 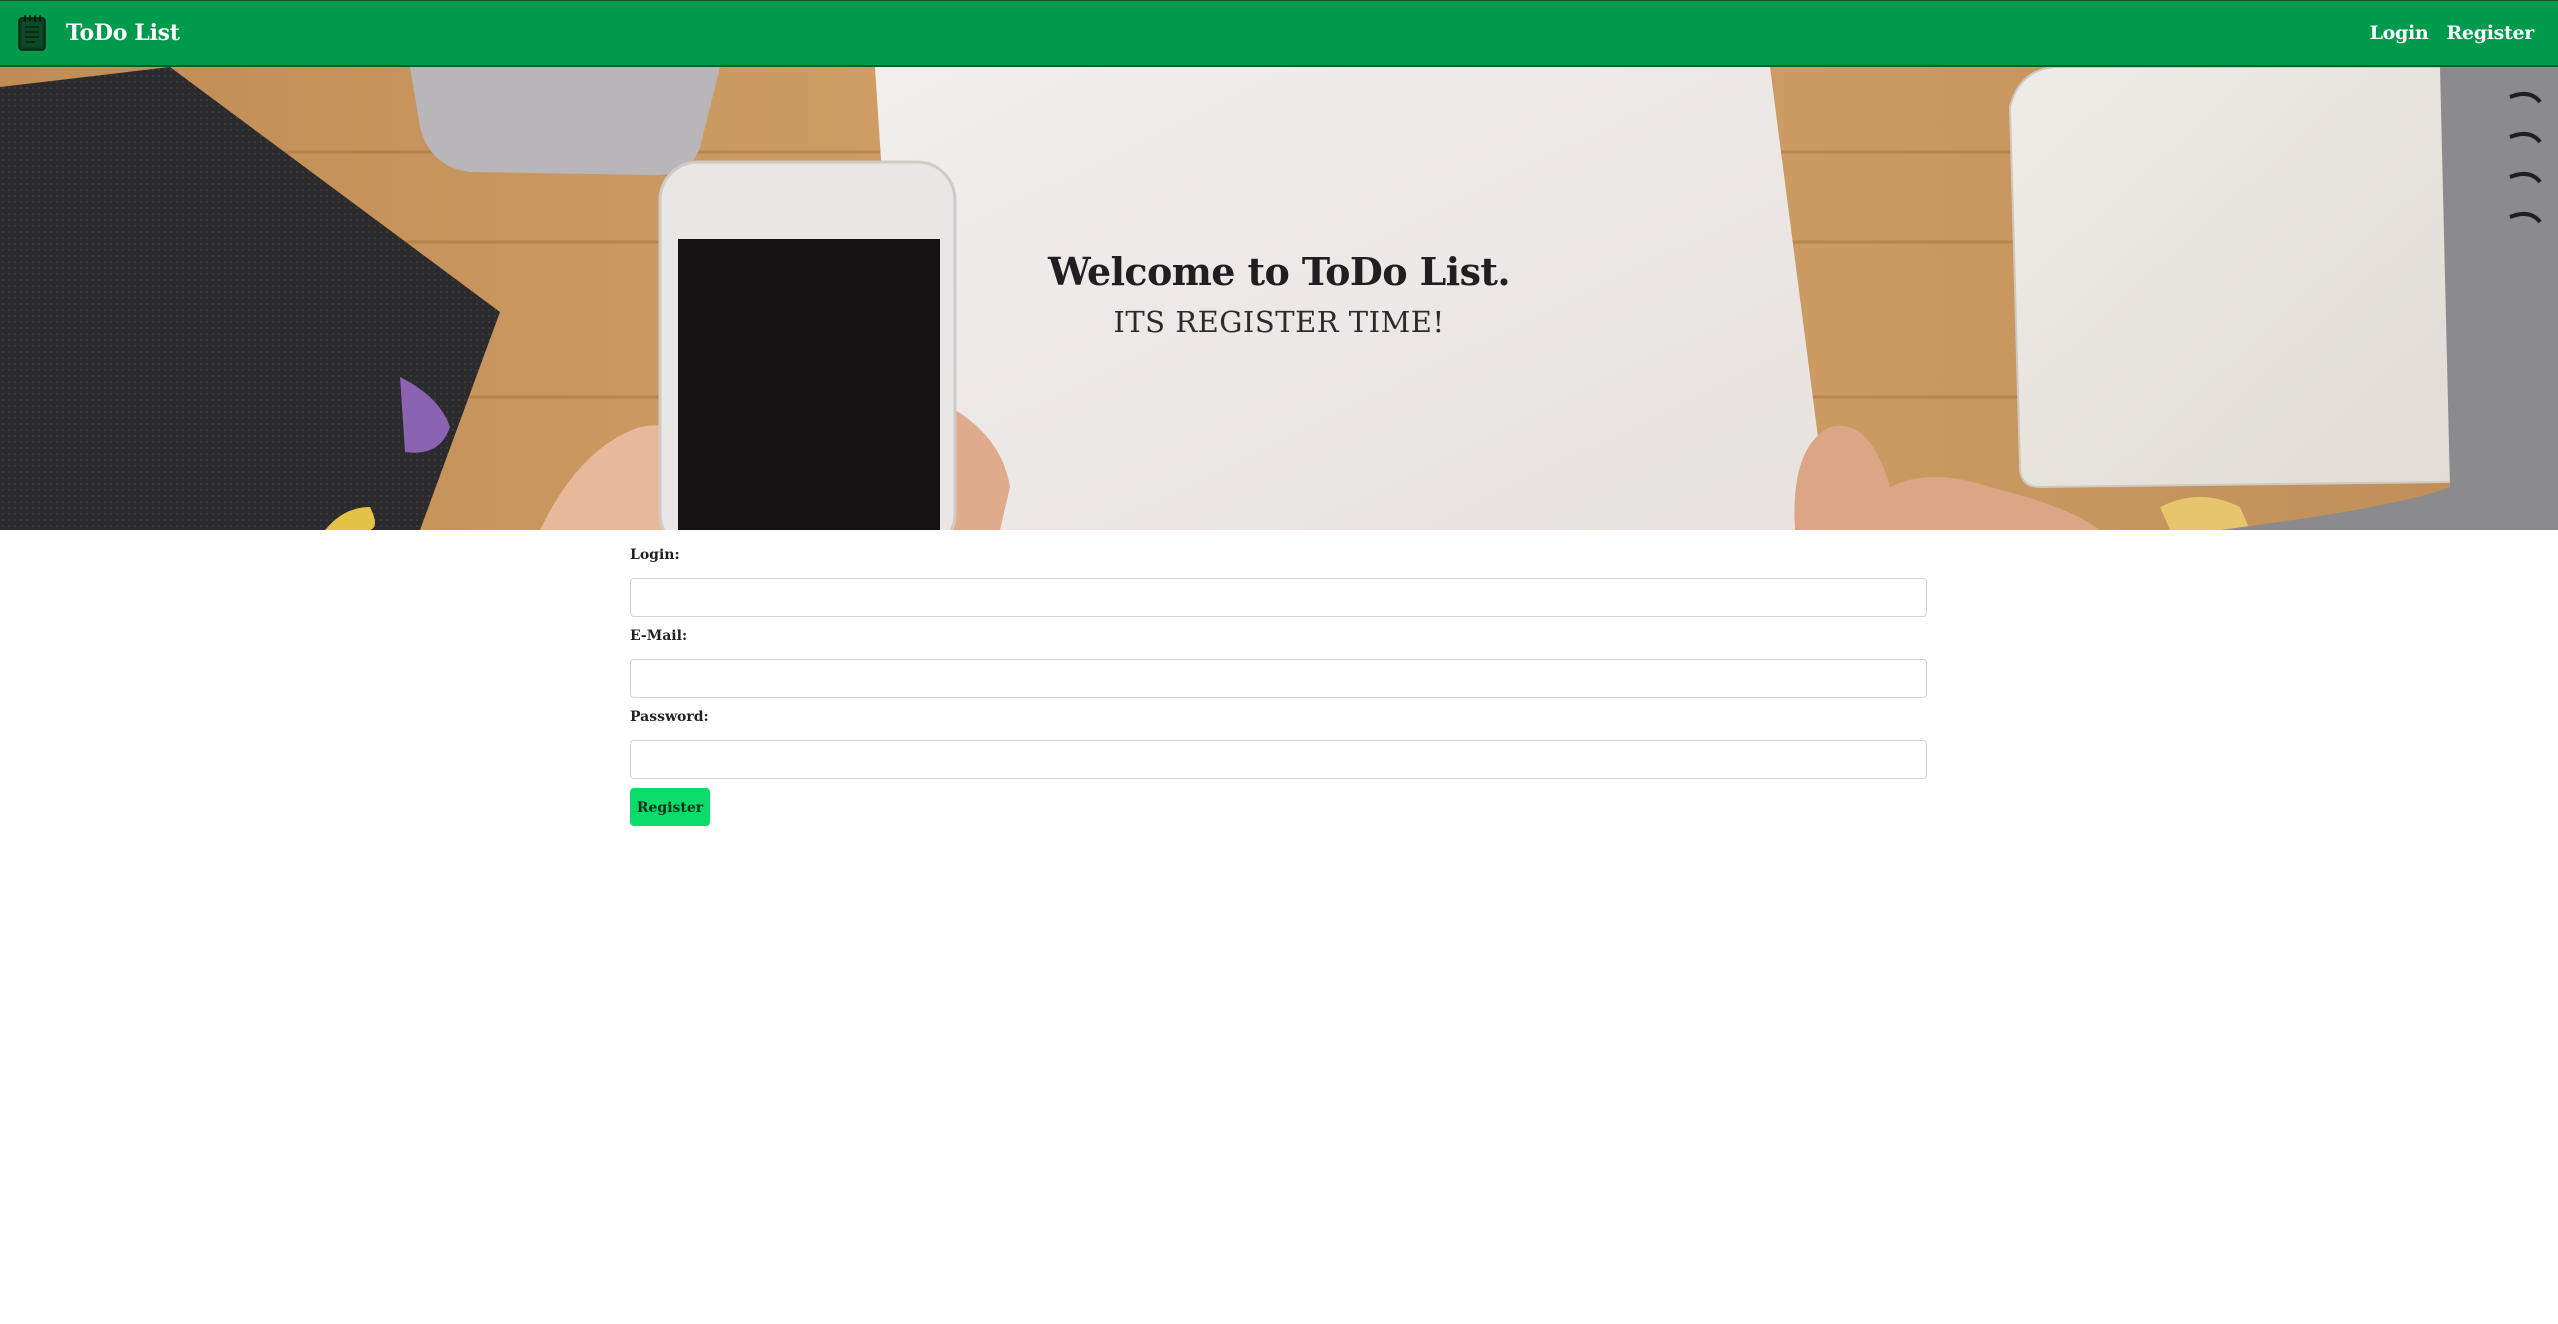 I want to click on brand-link: ToDo List, so click(x=98, y=33).